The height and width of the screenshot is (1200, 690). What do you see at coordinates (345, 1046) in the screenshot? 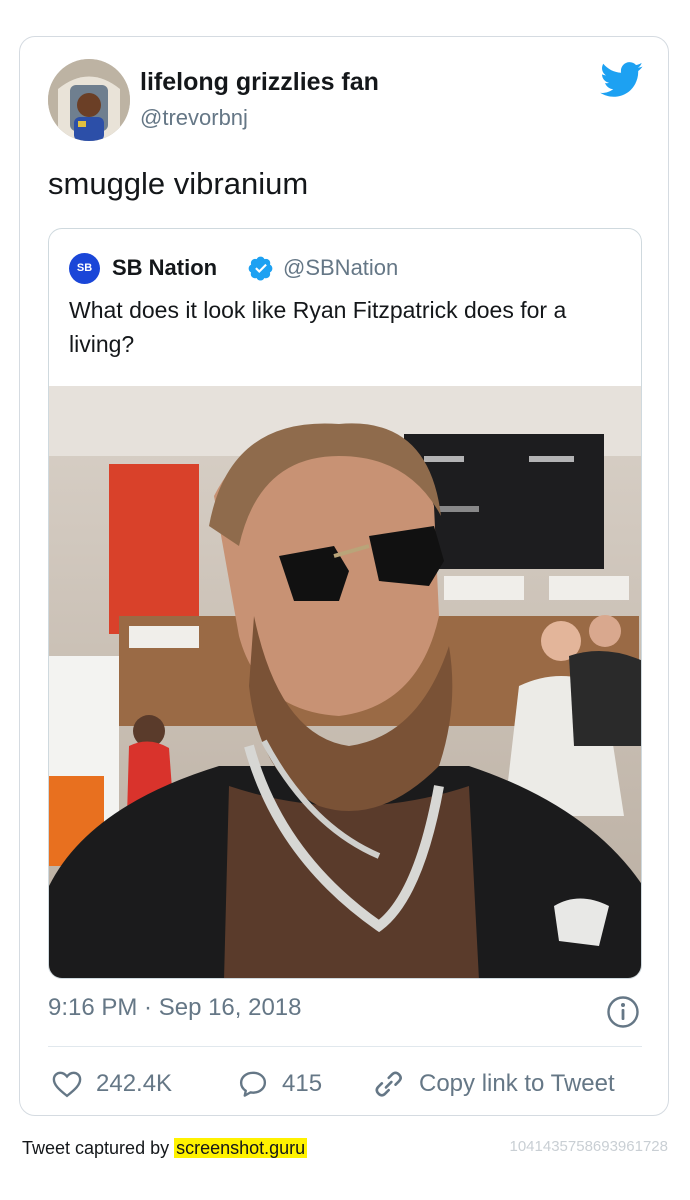
I see `divider` at bounding box center [345, 1046].